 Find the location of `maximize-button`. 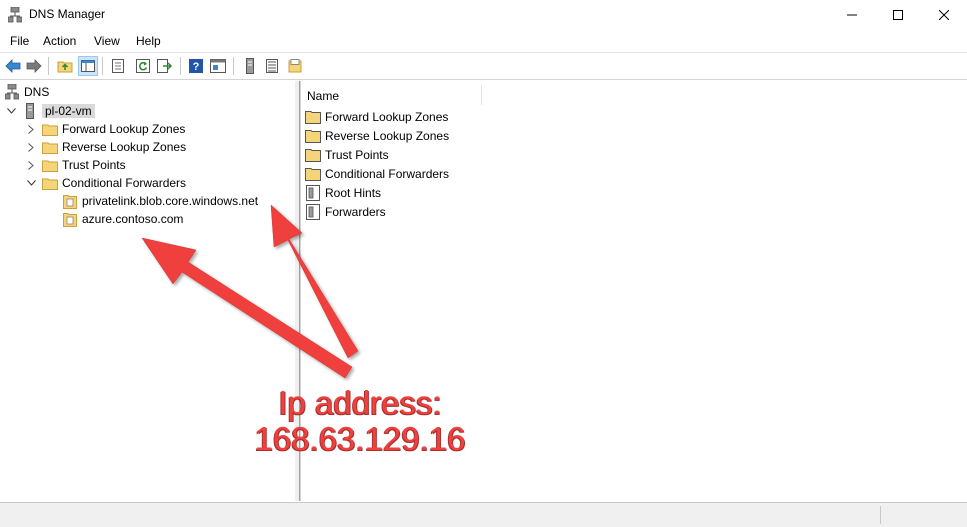

maximize-button is located at coordinates (898, 15).